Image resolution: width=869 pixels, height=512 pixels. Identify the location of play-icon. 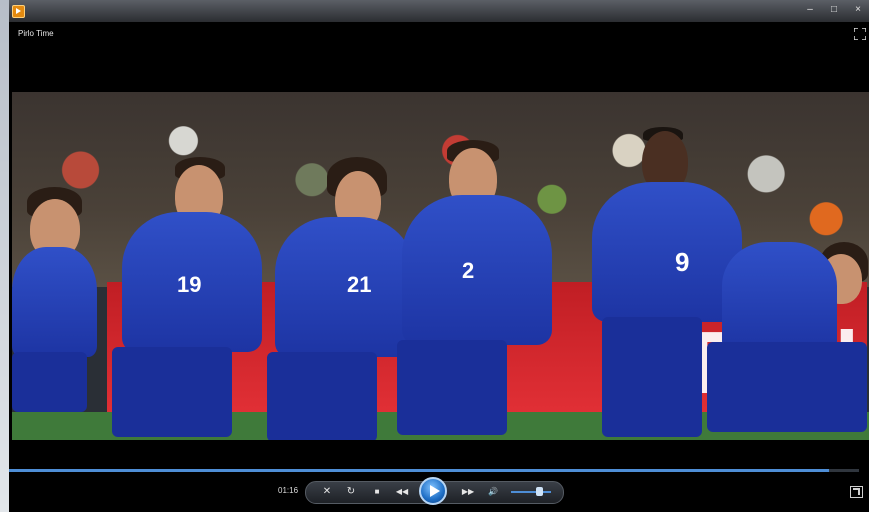
(433, 491).